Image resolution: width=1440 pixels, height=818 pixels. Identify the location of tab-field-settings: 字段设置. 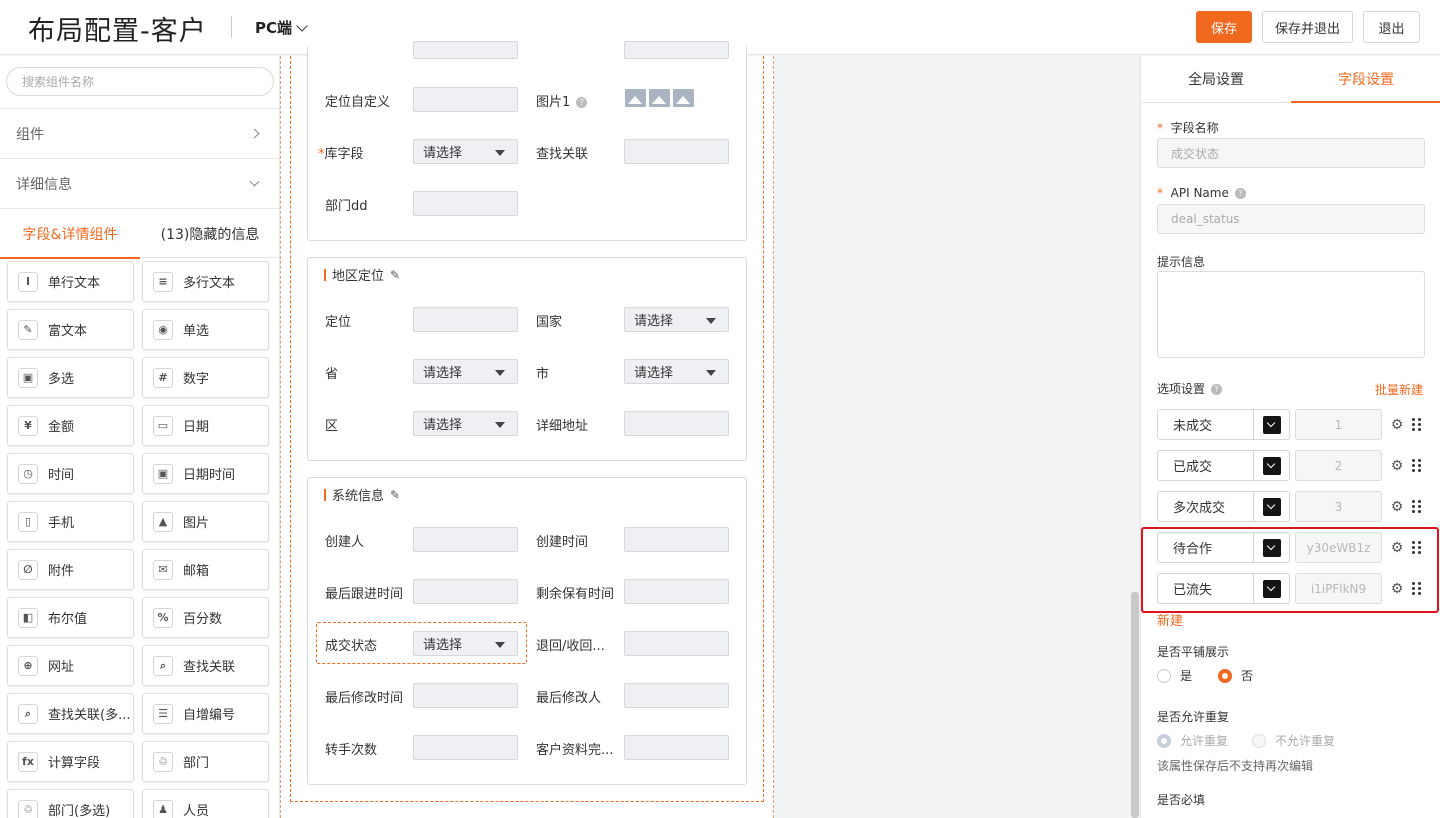
(1365, 79).